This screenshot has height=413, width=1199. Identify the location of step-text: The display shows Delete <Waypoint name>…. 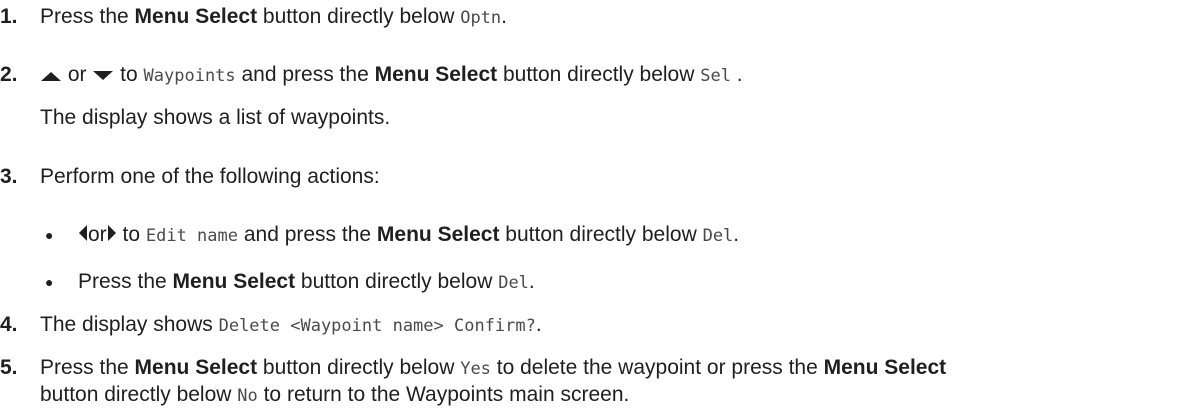
(291, 324).